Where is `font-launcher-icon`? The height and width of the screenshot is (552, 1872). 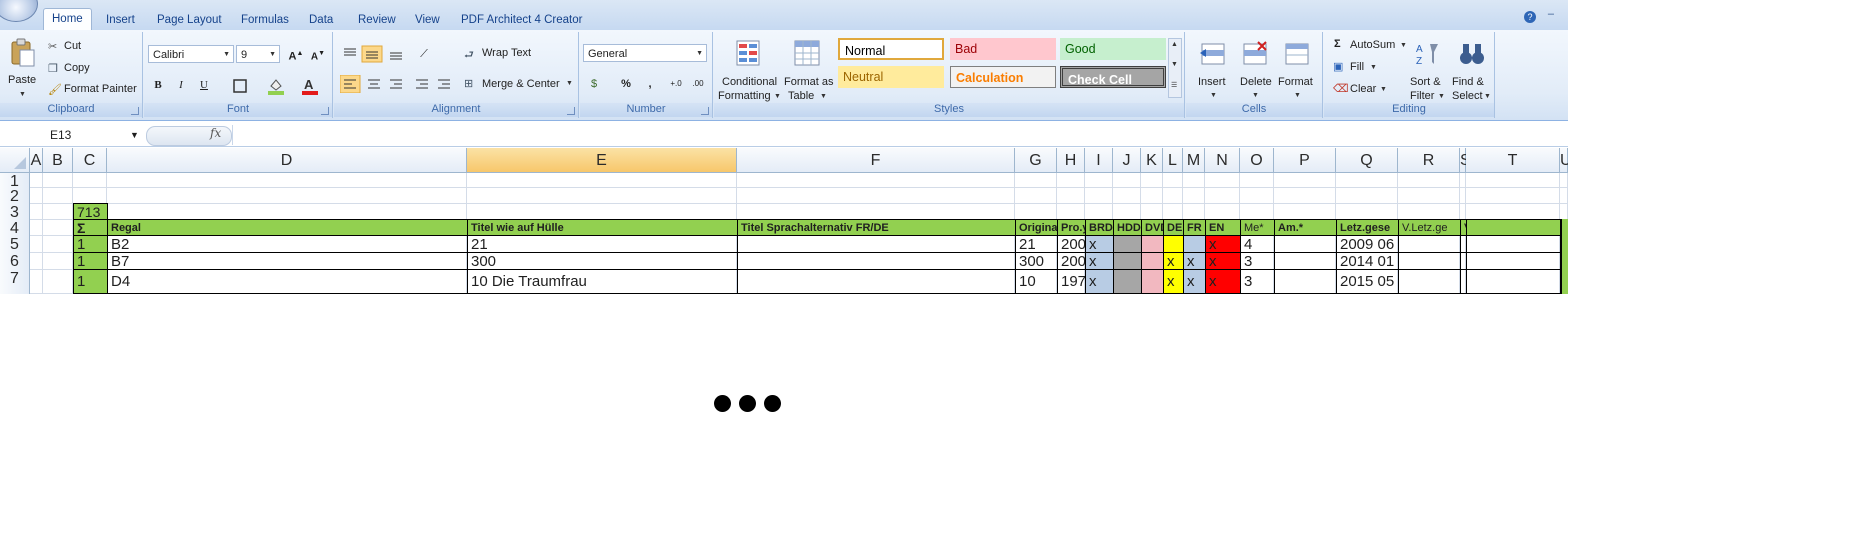 font-launcher-icon is located at coordinates (325, 111).